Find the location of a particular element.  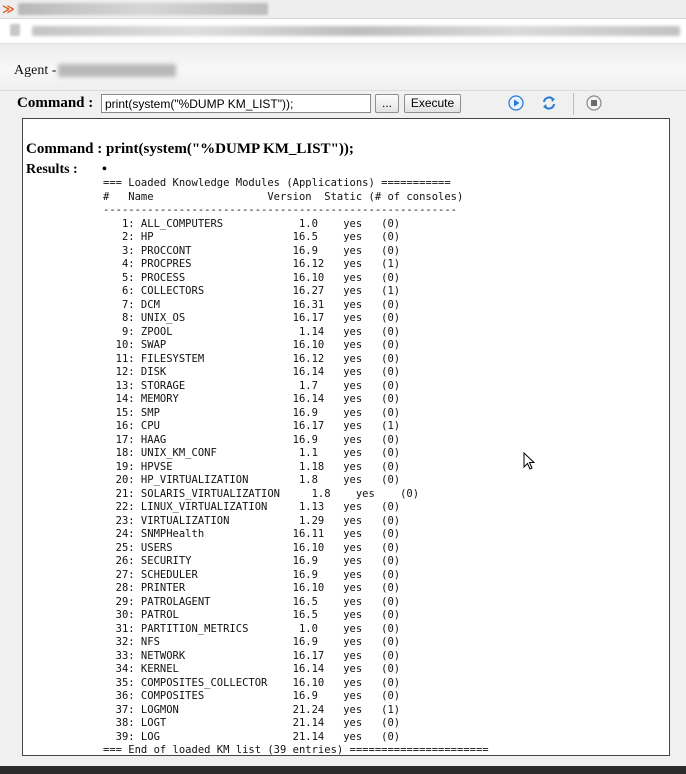

output-line: 38: LOGT 21.14 yes (0) is located at coordinates (252, 723).